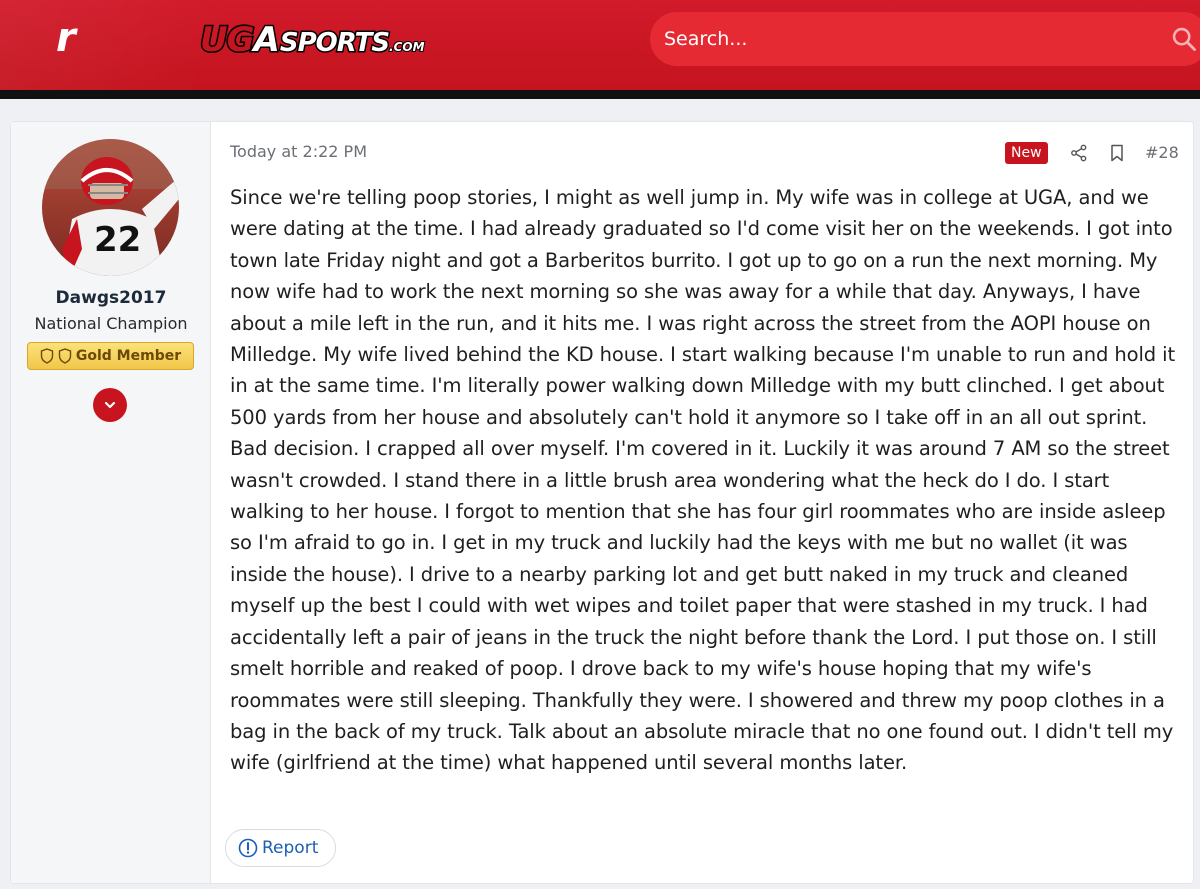 The height and width of the screenshot is (889, 1200). I want to click on username: Dawgs2017, so click(111, 298).